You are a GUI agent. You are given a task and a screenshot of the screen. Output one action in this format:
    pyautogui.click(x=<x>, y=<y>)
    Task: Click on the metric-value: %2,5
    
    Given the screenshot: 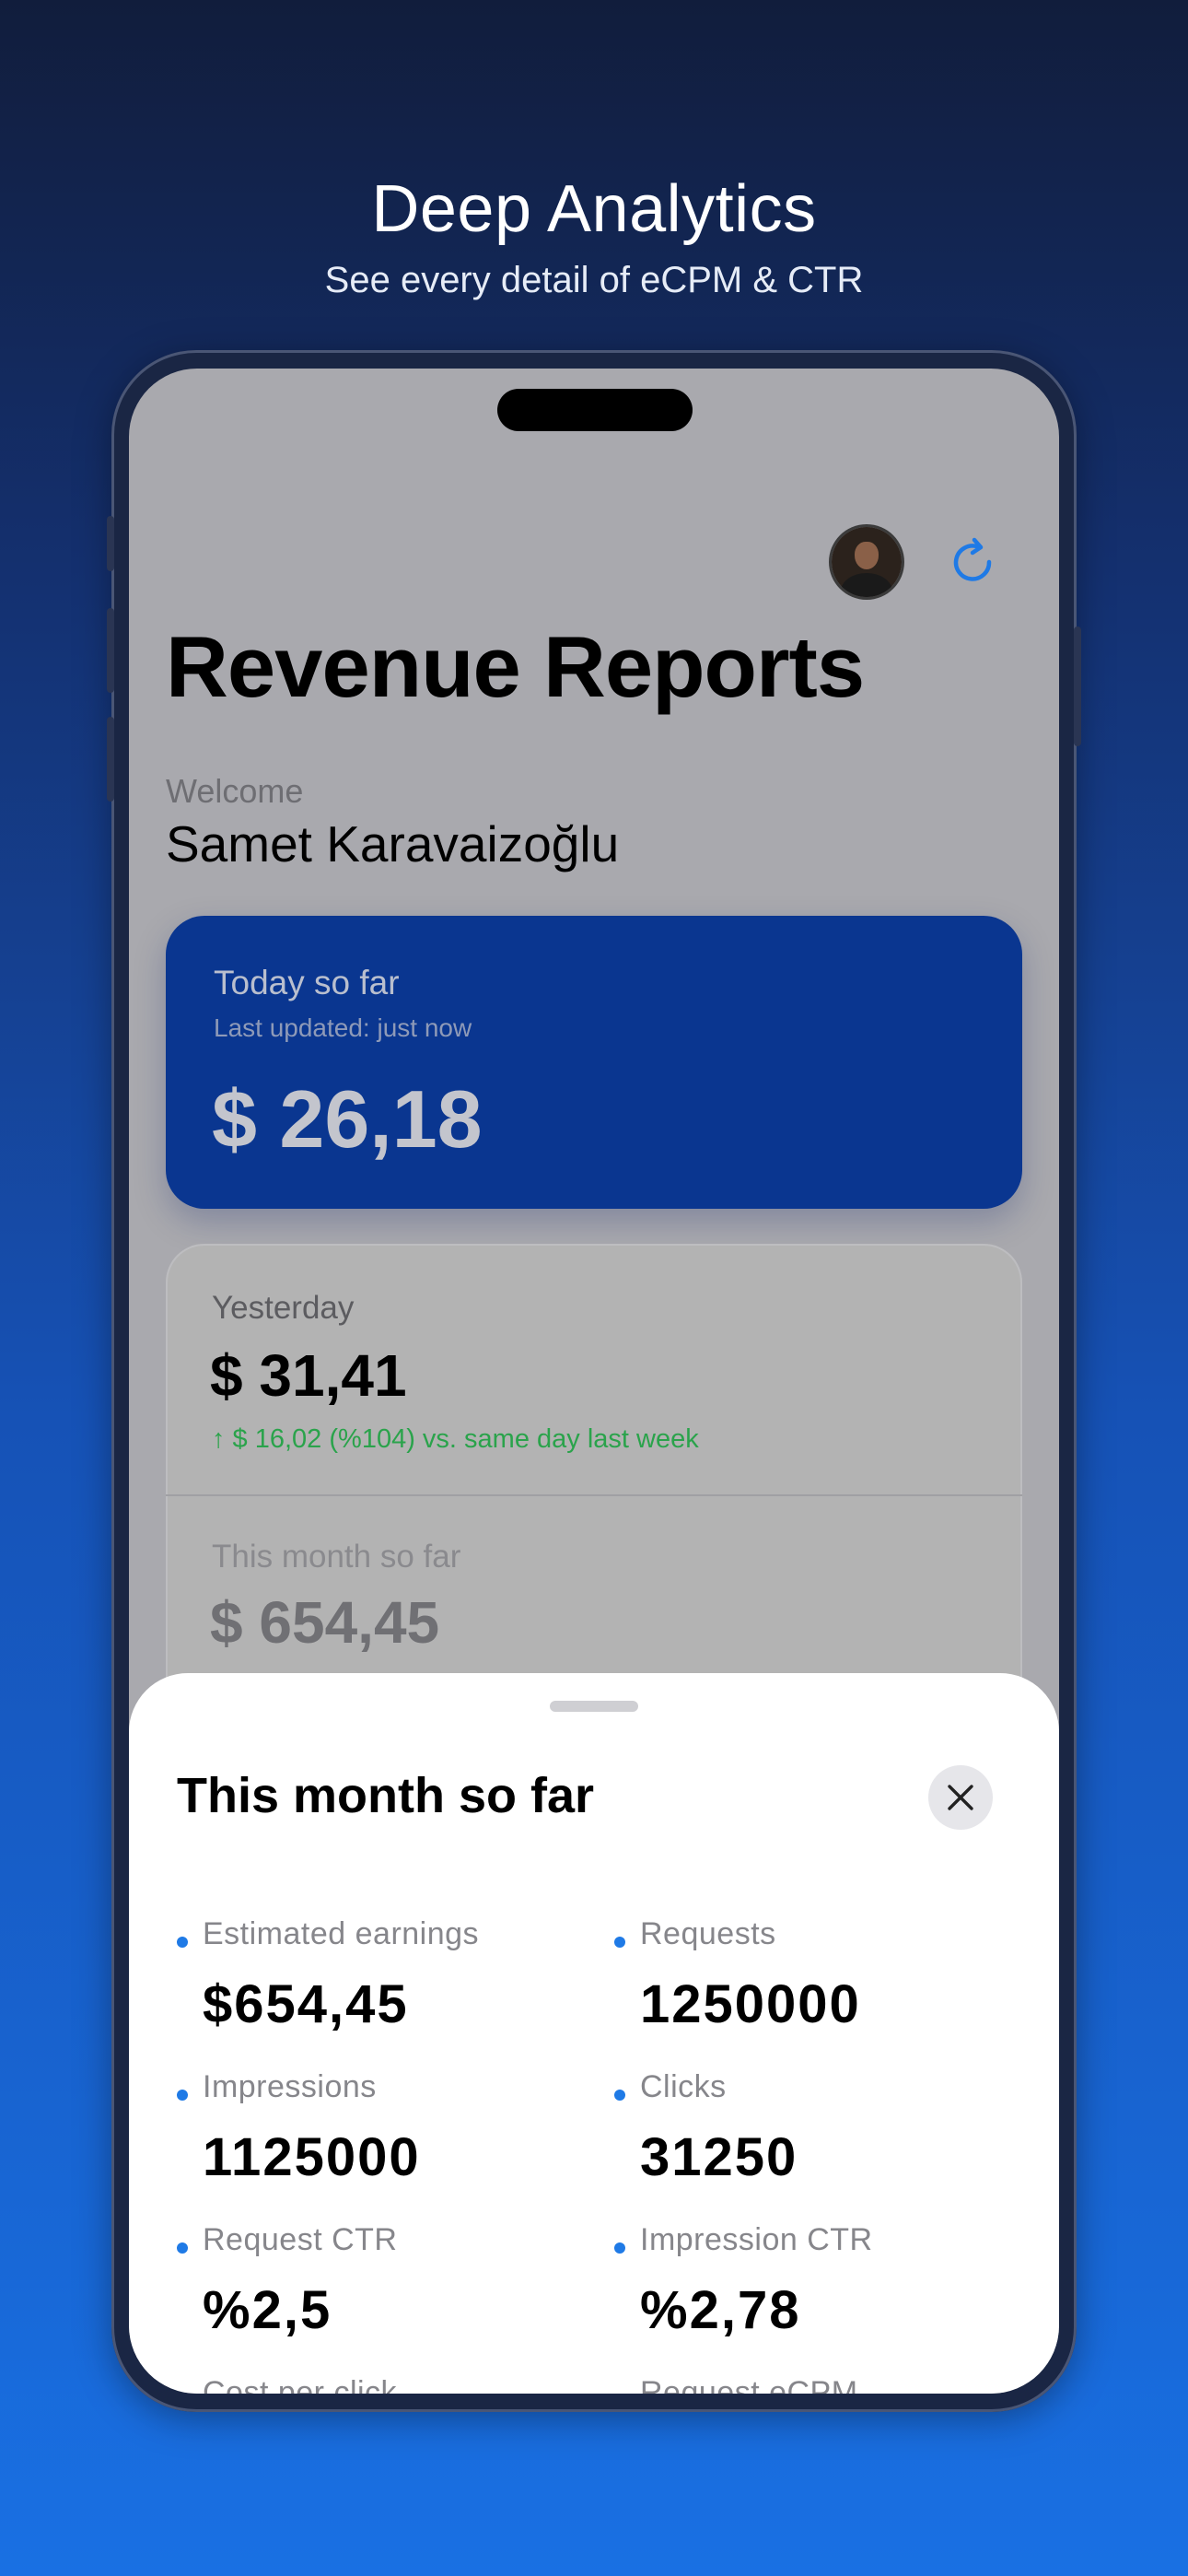 What is the action you would take?
    pyautogui.click(x=267, y=2310)
    